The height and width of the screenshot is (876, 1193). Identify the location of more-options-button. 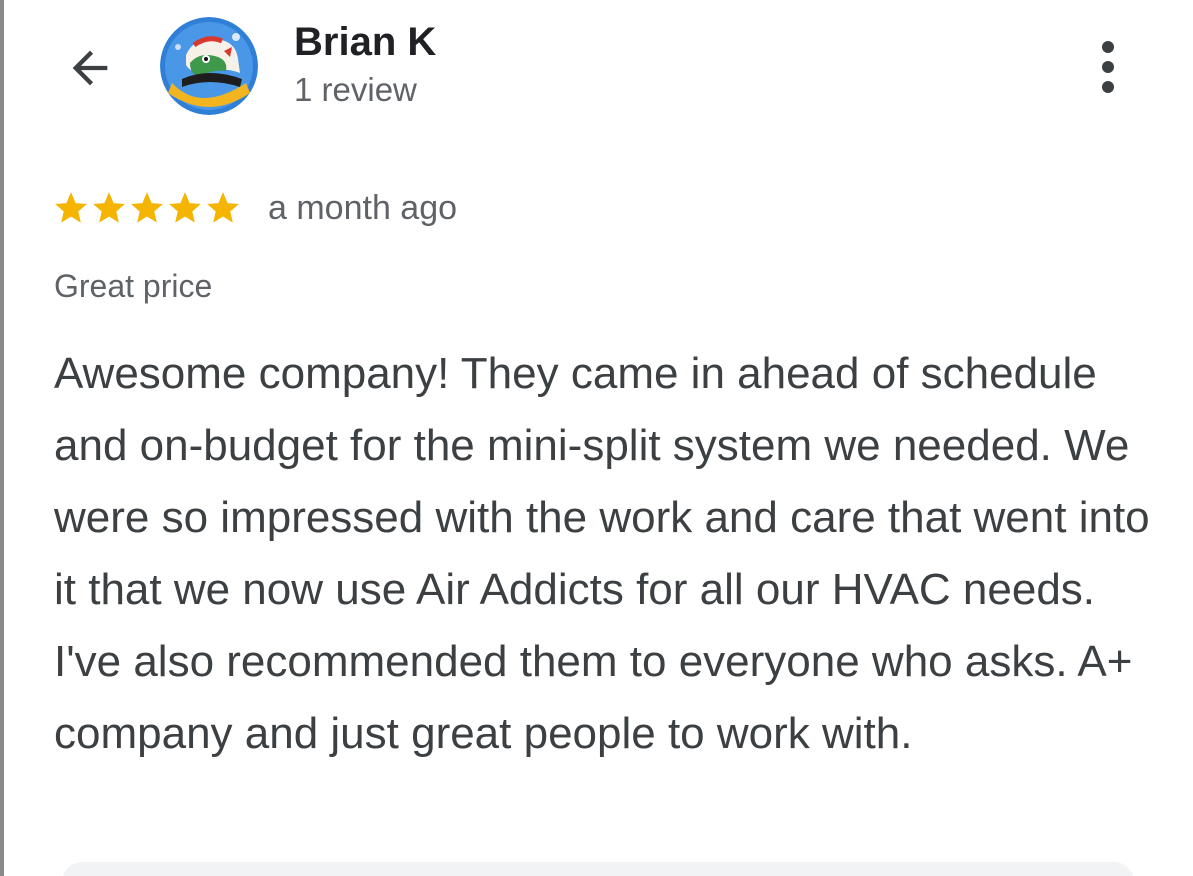
(1108, 67).